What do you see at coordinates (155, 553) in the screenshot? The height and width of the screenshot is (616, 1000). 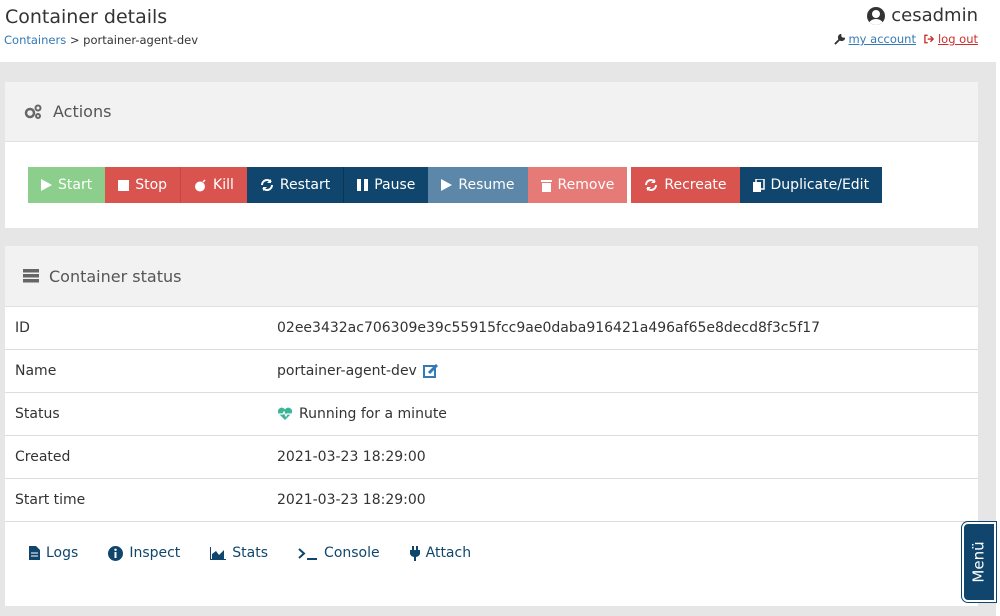 I see `inspect-label: Inspect` at bounding box center [155, 553].